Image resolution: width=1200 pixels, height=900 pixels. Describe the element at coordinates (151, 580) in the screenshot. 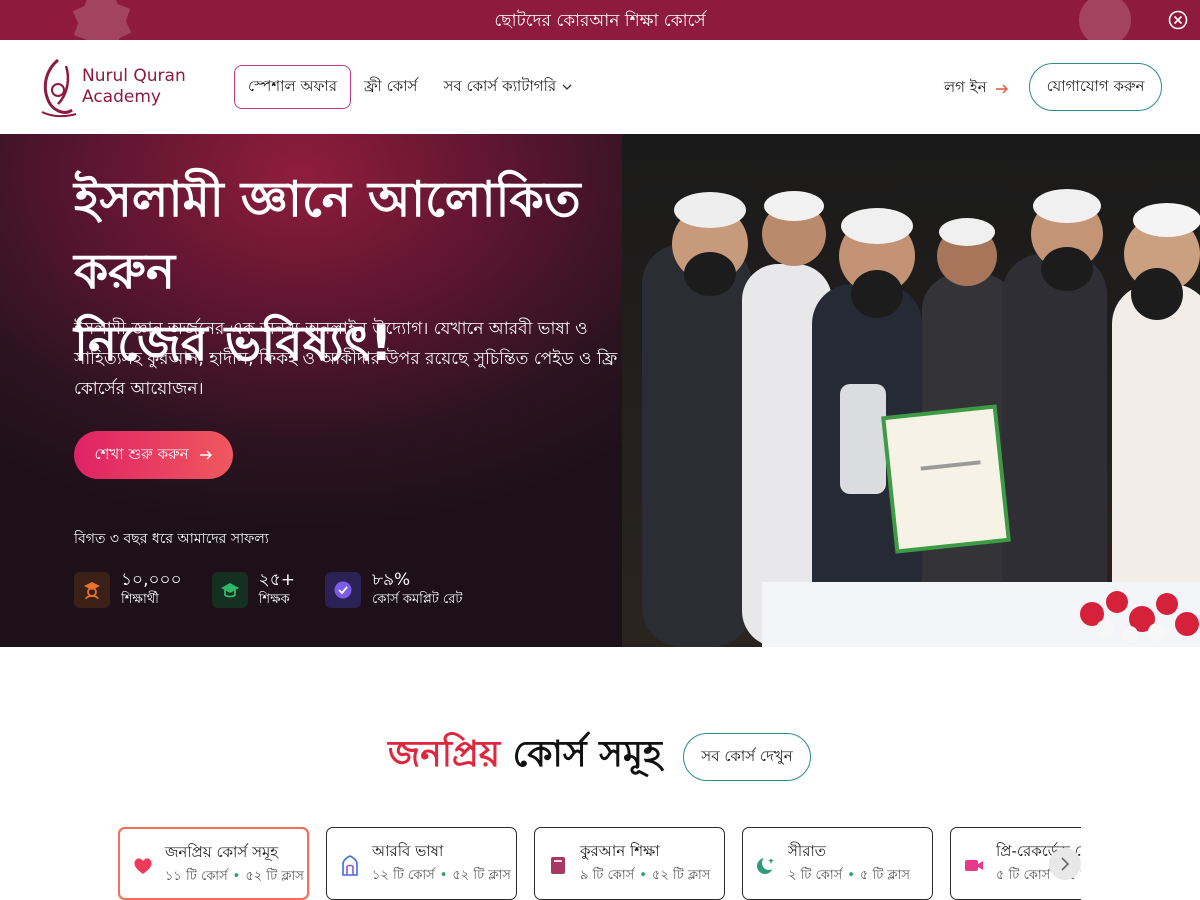

I see `stat-students-value: ১০,০০০` at that location.